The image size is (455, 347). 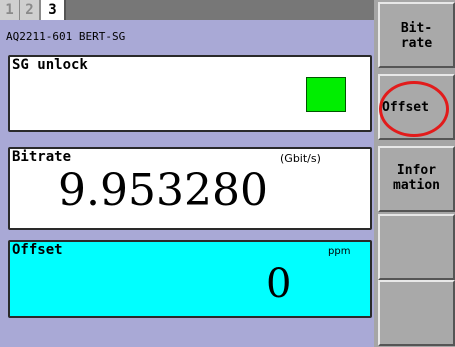 What do you see at coordinates (339, 251) in the screenshot?
I see `offset-unit: ppm` at bounding box center [339, 251].